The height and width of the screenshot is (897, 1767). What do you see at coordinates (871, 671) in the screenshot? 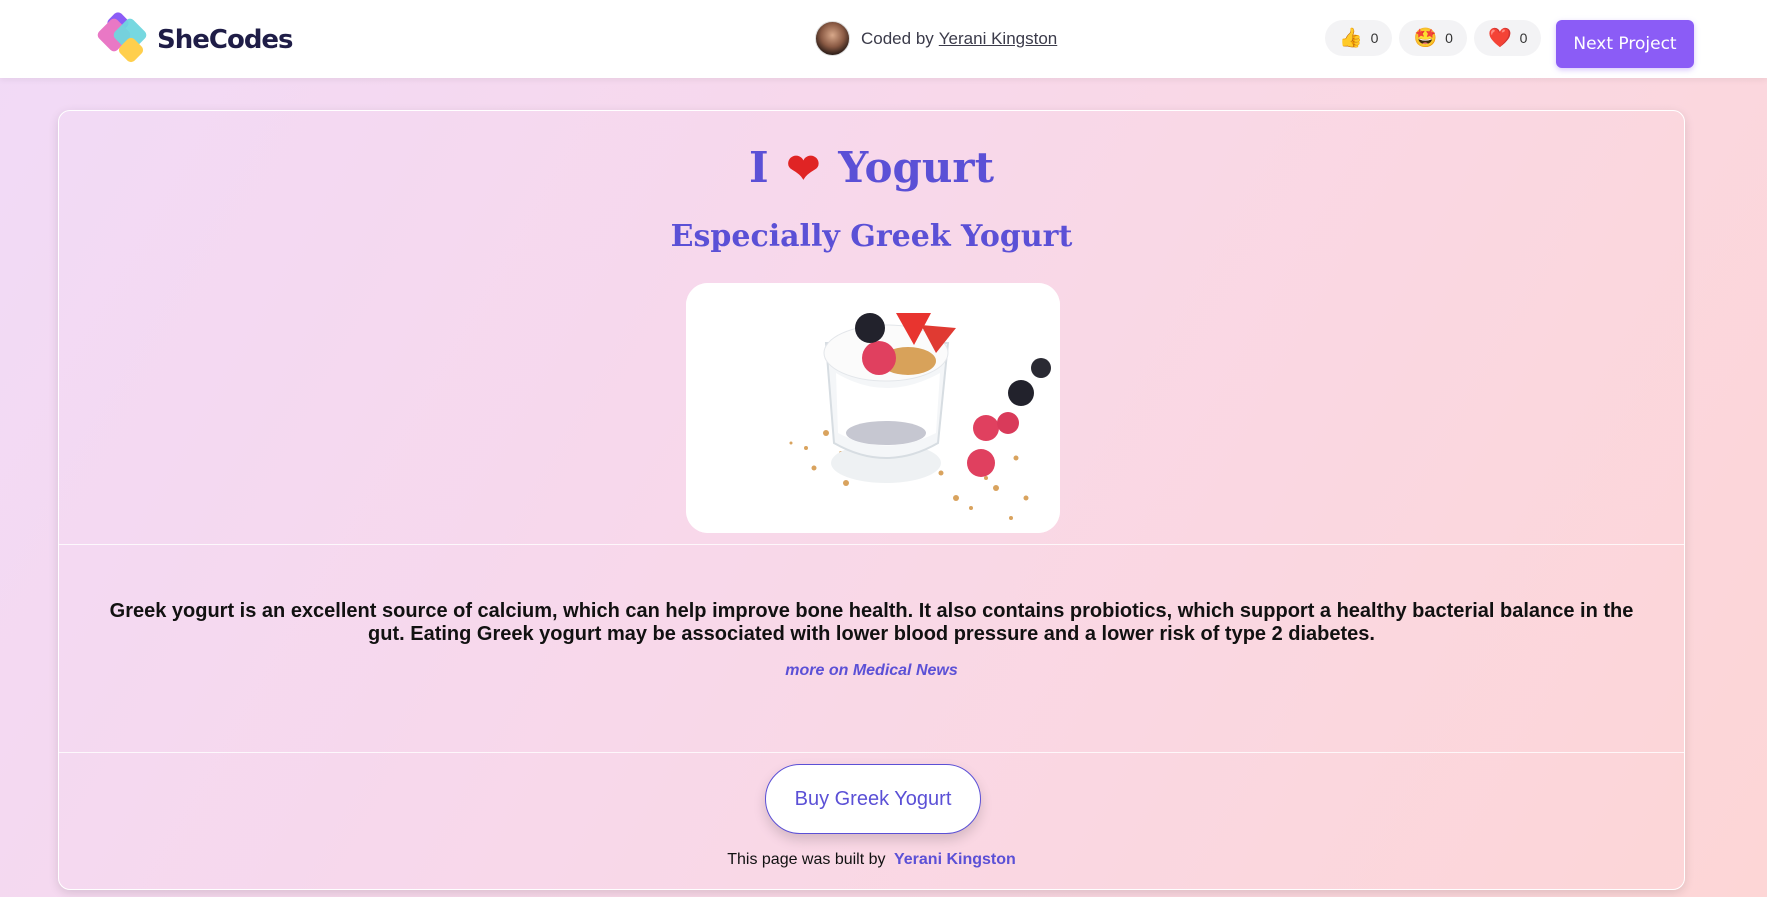
I see `medical-news-link: more on Medical News` at bounding box center [871, 671].